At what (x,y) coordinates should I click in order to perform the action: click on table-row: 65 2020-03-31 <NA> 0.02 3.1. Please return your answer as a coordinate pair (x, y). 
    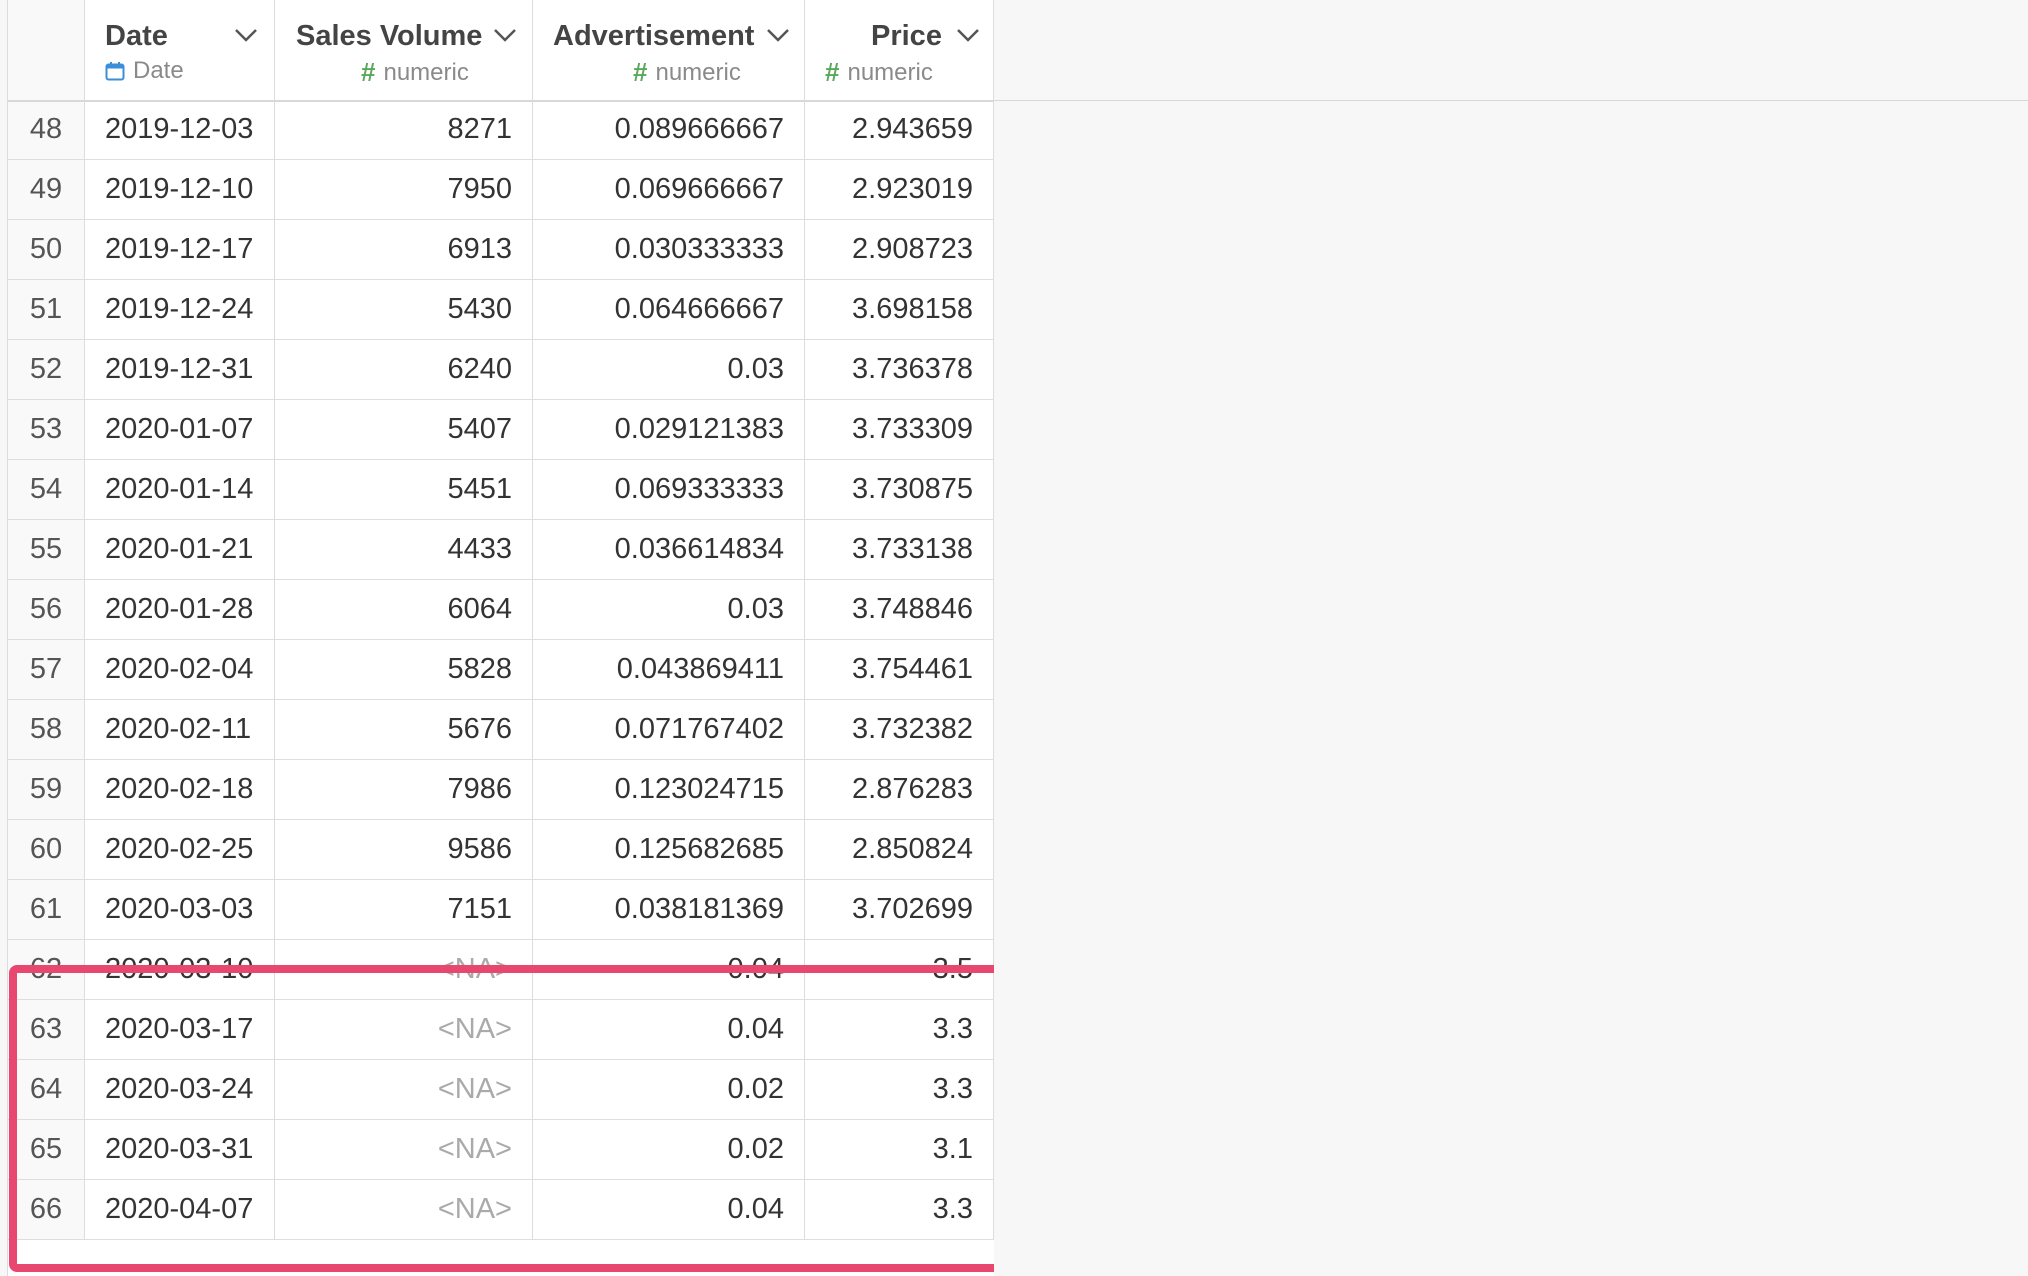
    Looking at the image, I should click on (501, 1150).